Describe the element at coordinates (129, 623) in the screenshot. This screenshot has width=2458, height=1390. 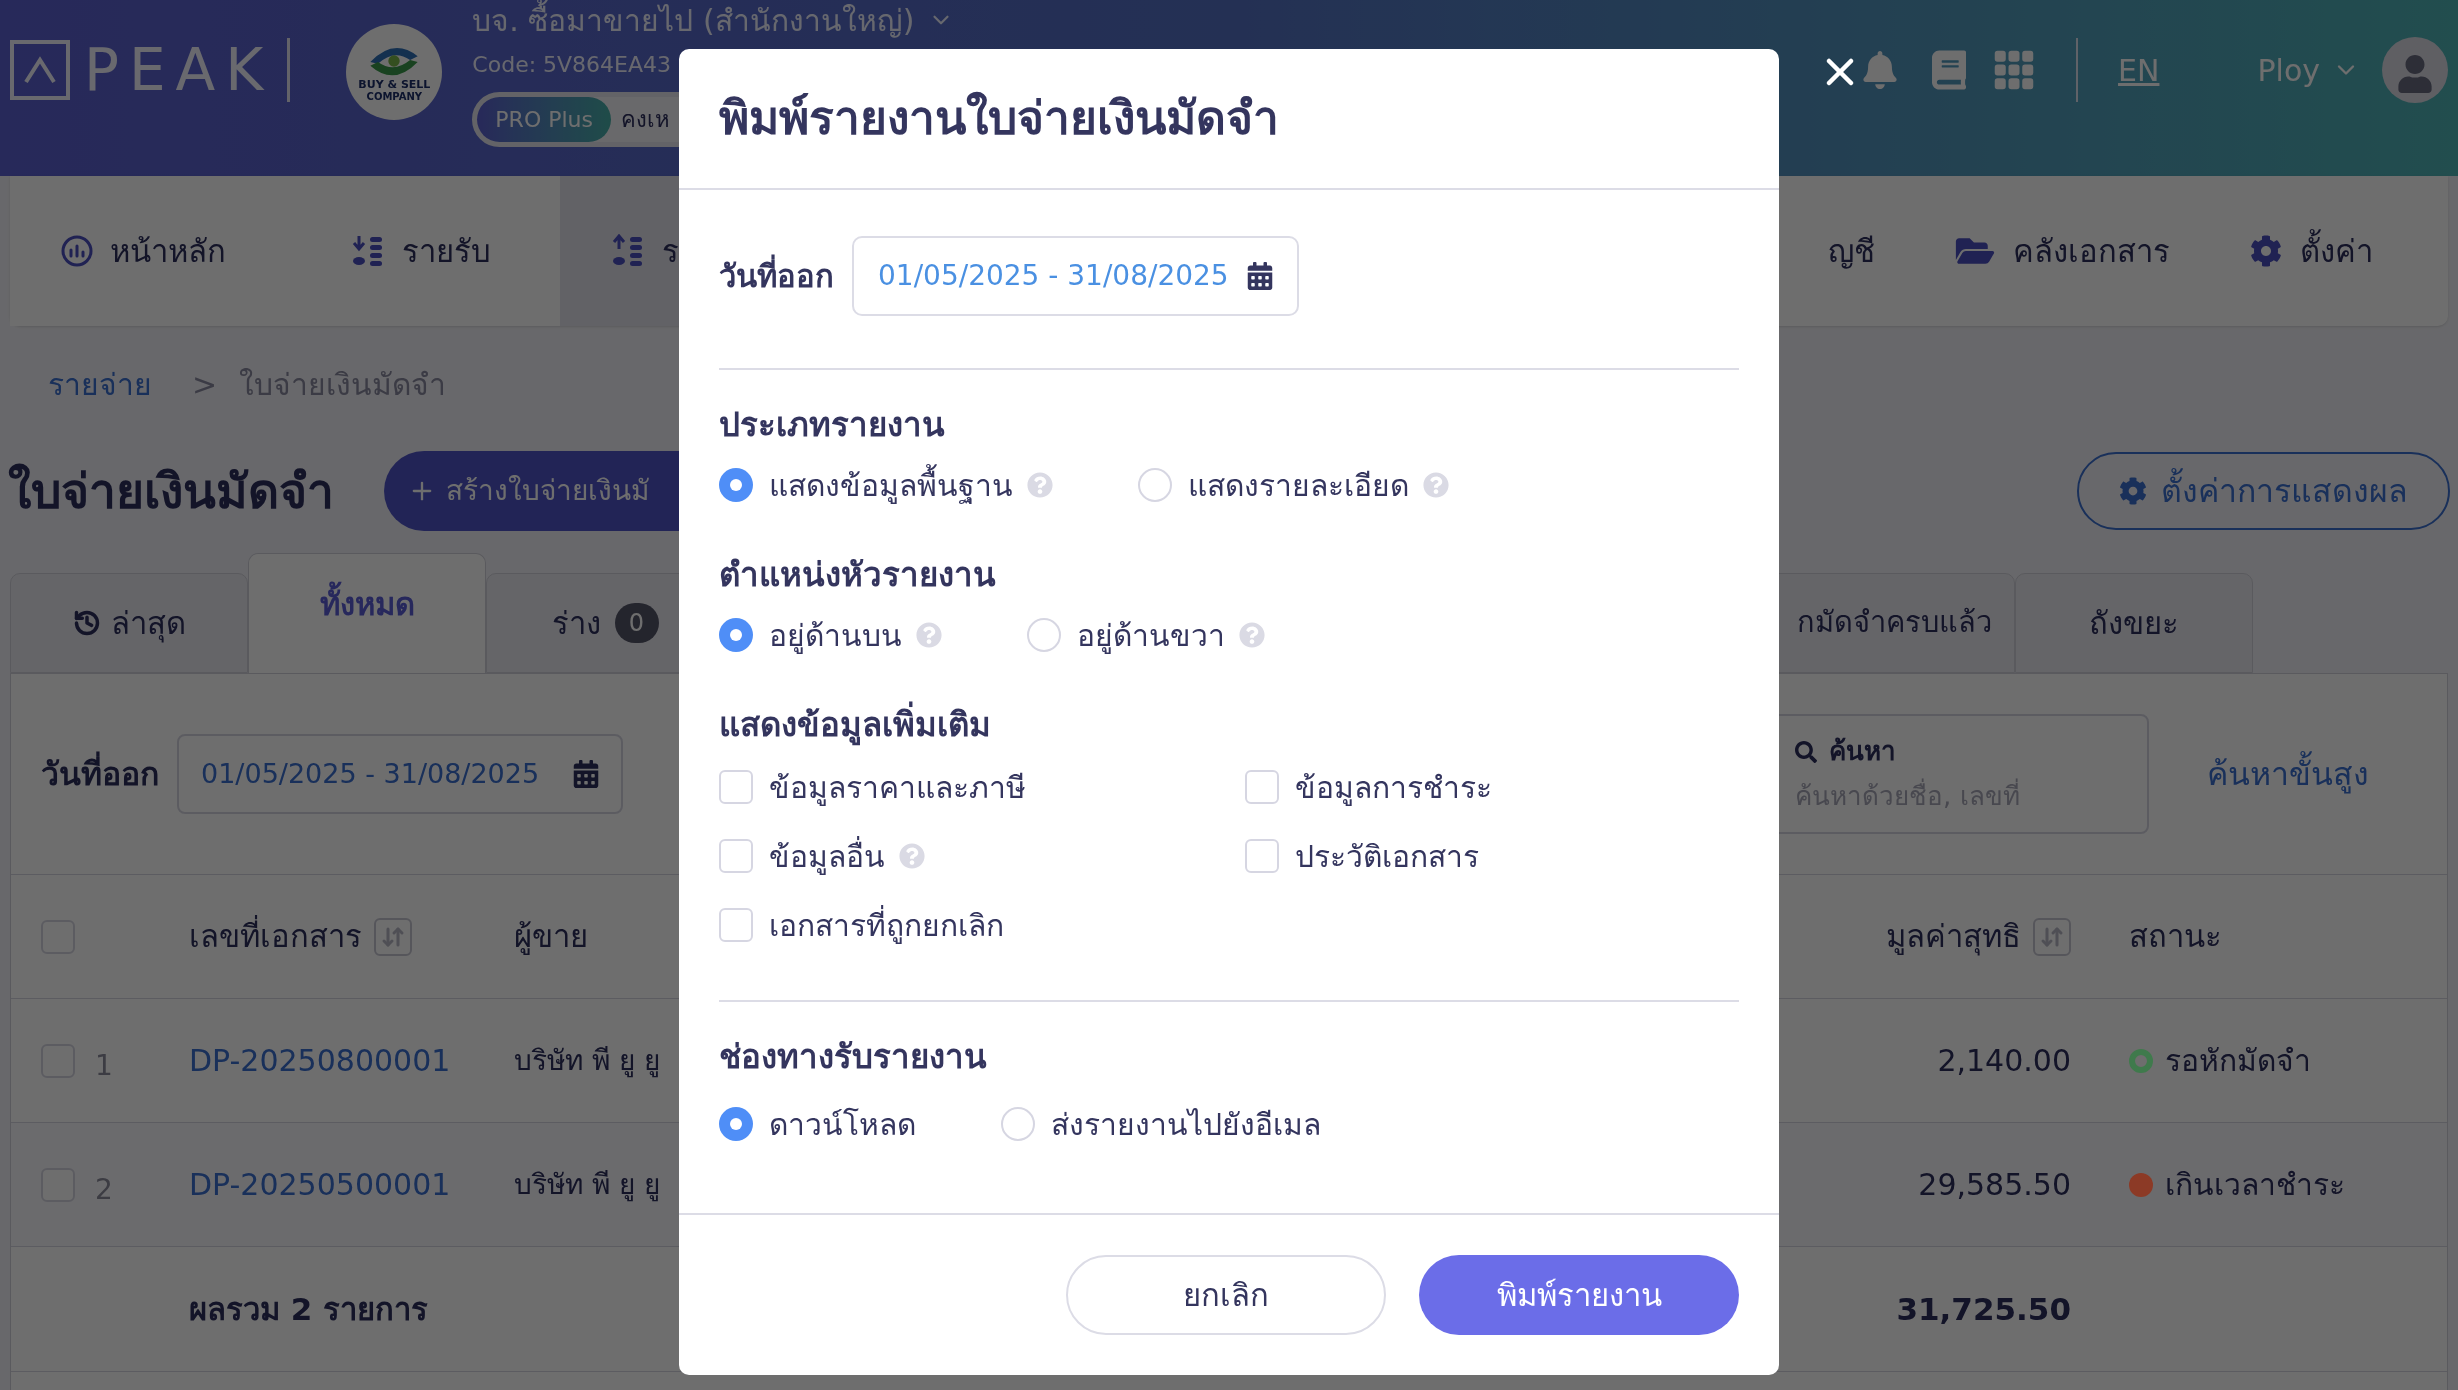
I see `tab: ล่าสุด` at that location.